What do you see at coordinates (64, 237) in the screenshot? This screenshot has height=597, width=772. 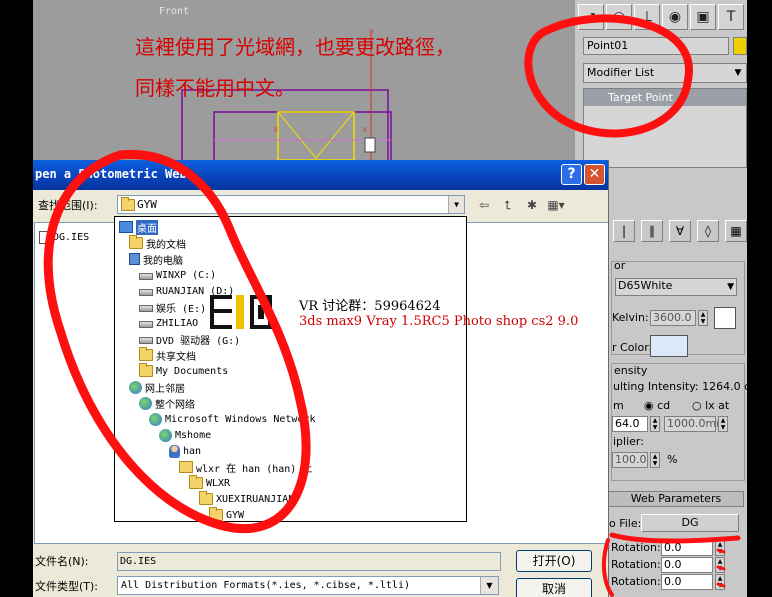 I see `file-item-dg-ies: DG.IES` at bounding box center [64, 237].